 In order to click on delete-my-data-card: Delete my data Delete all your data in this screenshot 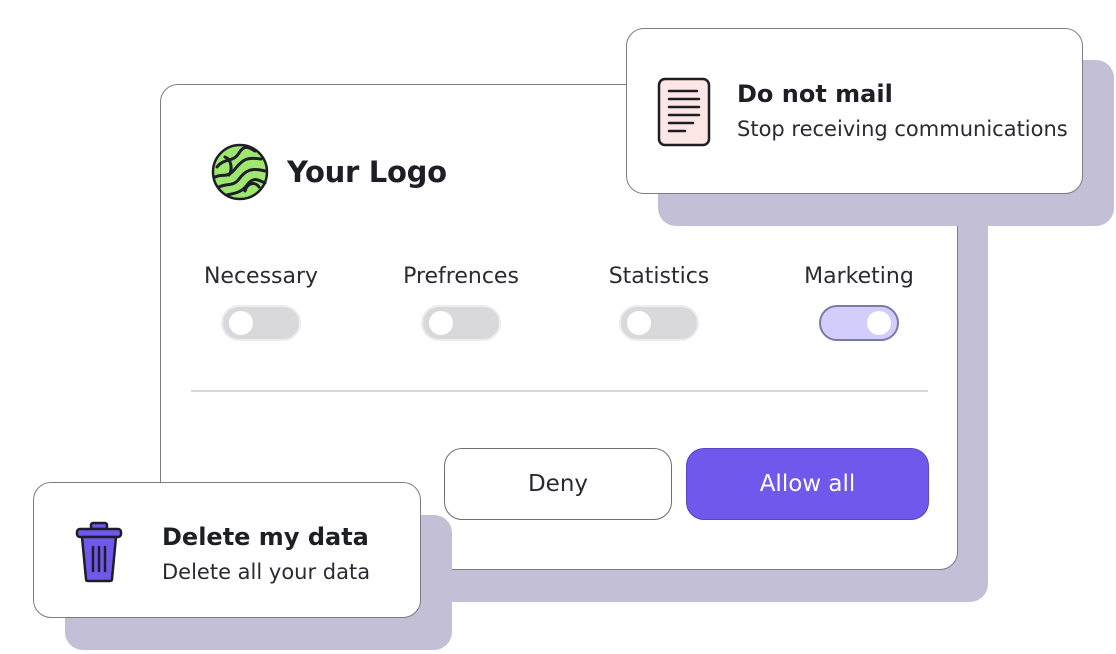, I will do `click(227, 550)`.